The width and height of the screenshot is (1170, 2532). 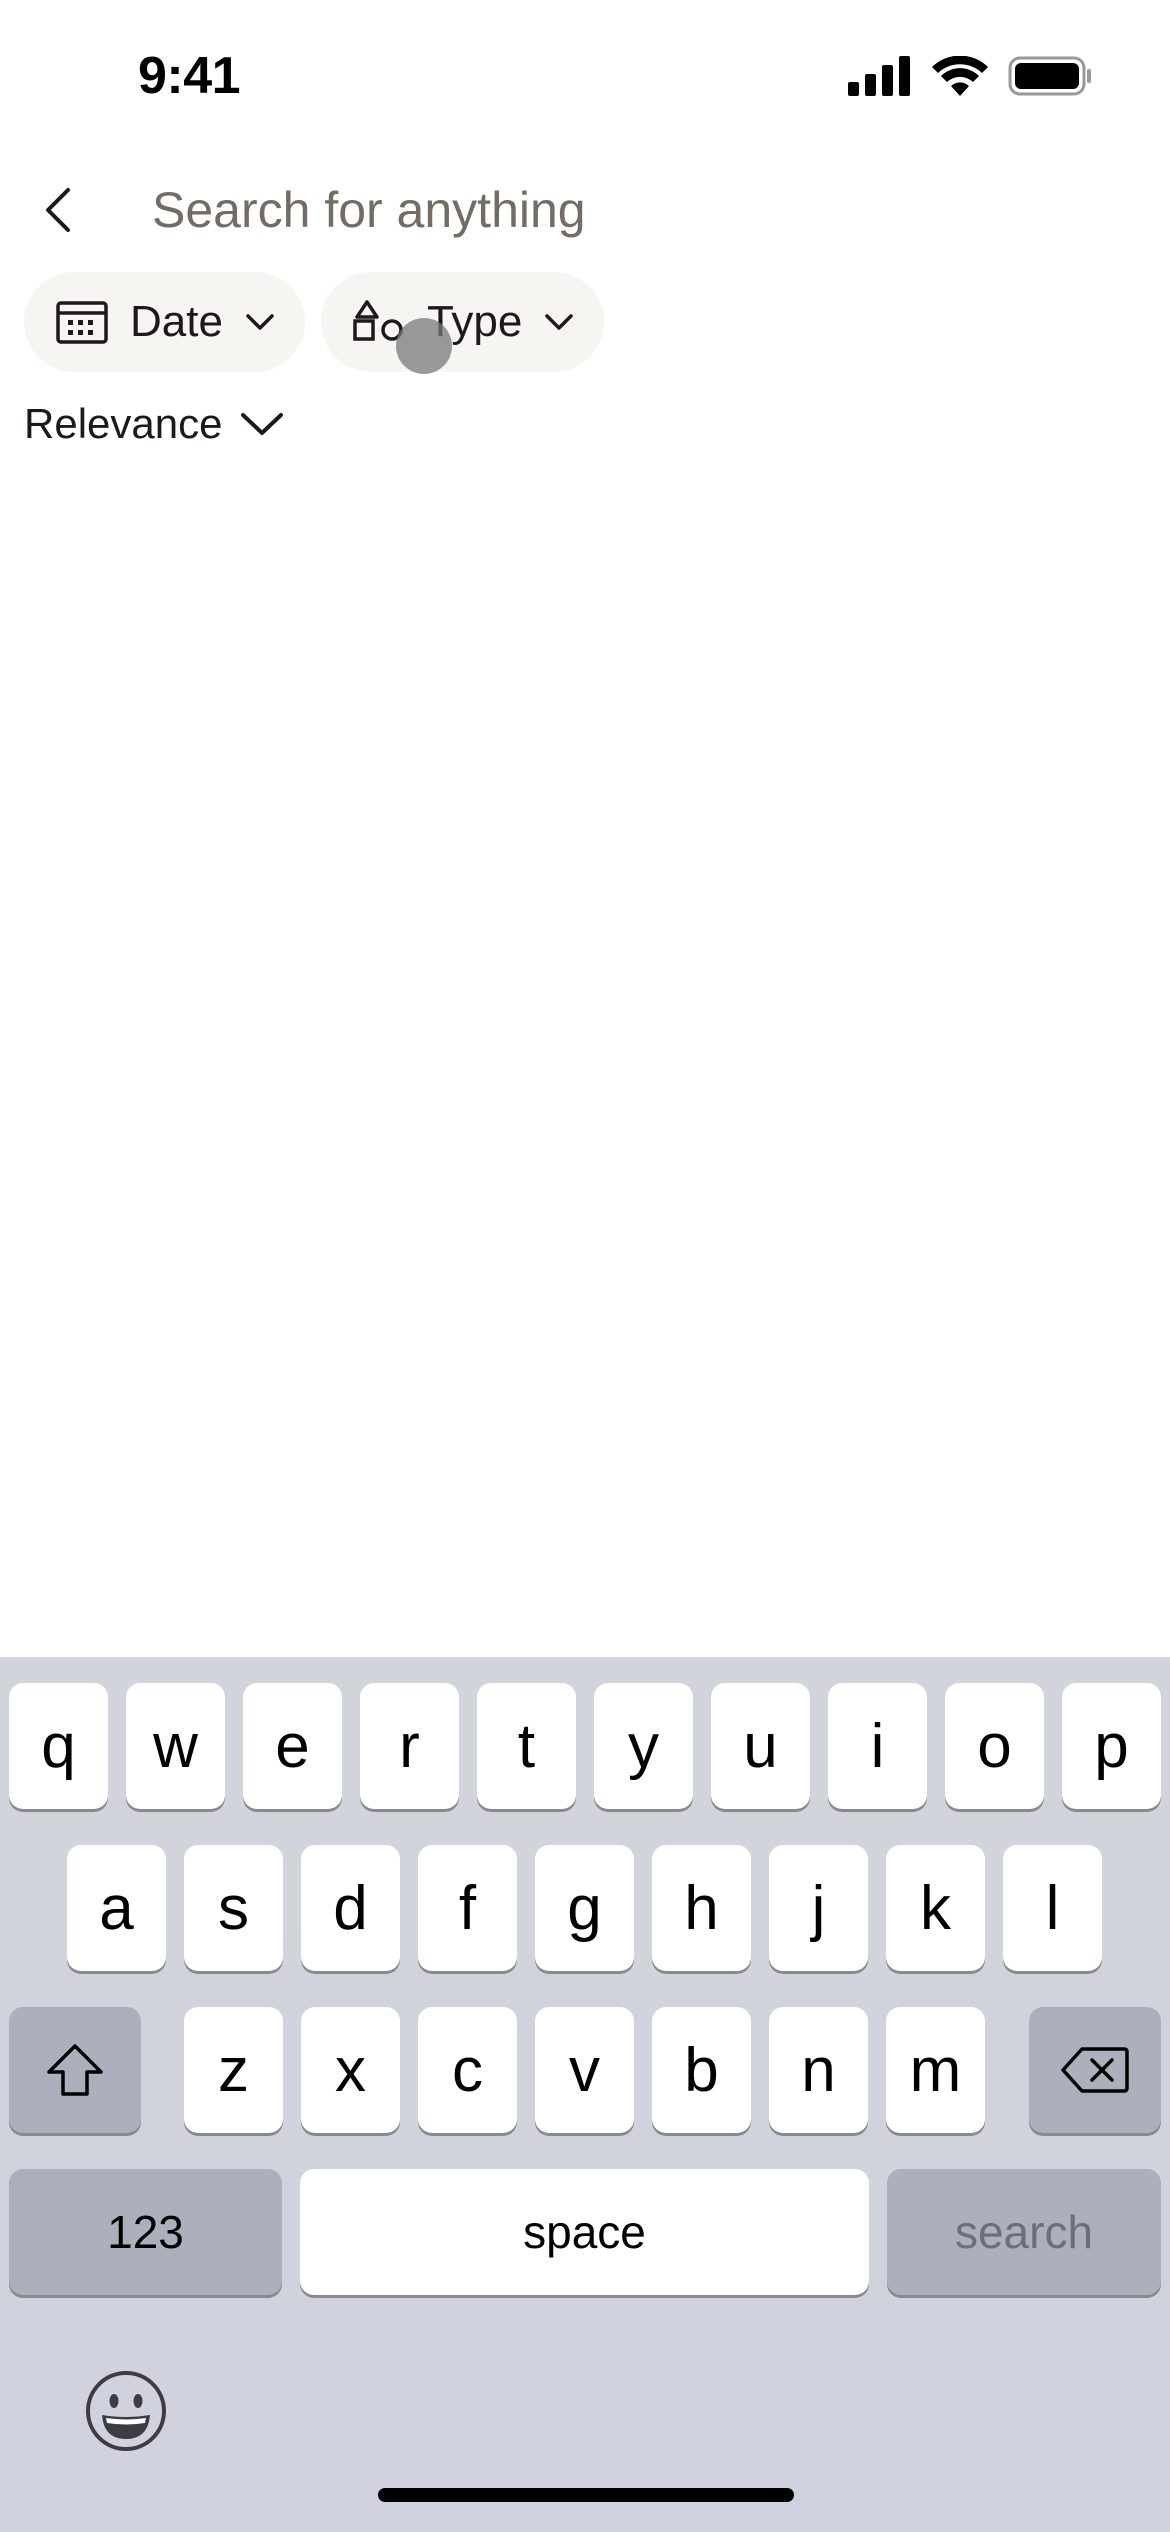 What do you see at coordinates (760, 1746) in the screenshot?
I see `key-u: u` at bounding box center [760, 1746].